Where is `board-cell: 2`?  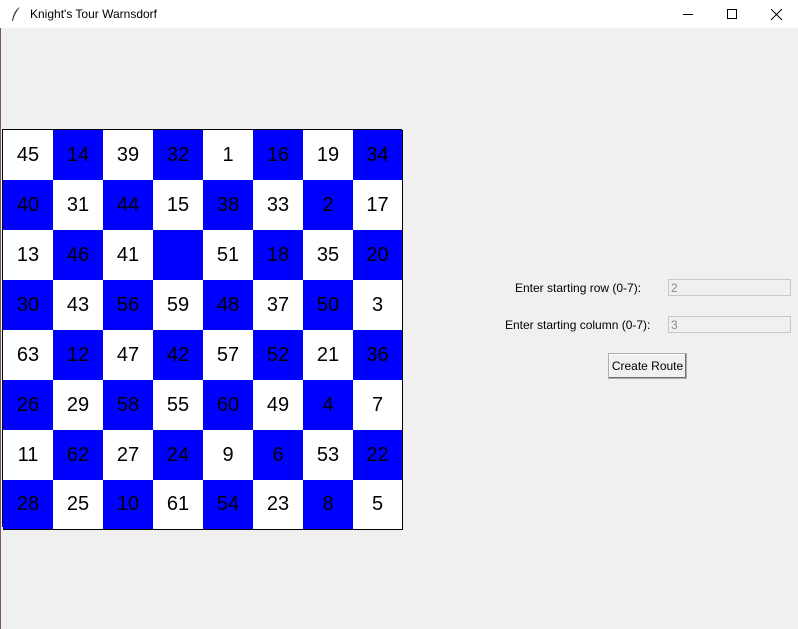 board-cell: 2 is located at coordinates (328, 205).